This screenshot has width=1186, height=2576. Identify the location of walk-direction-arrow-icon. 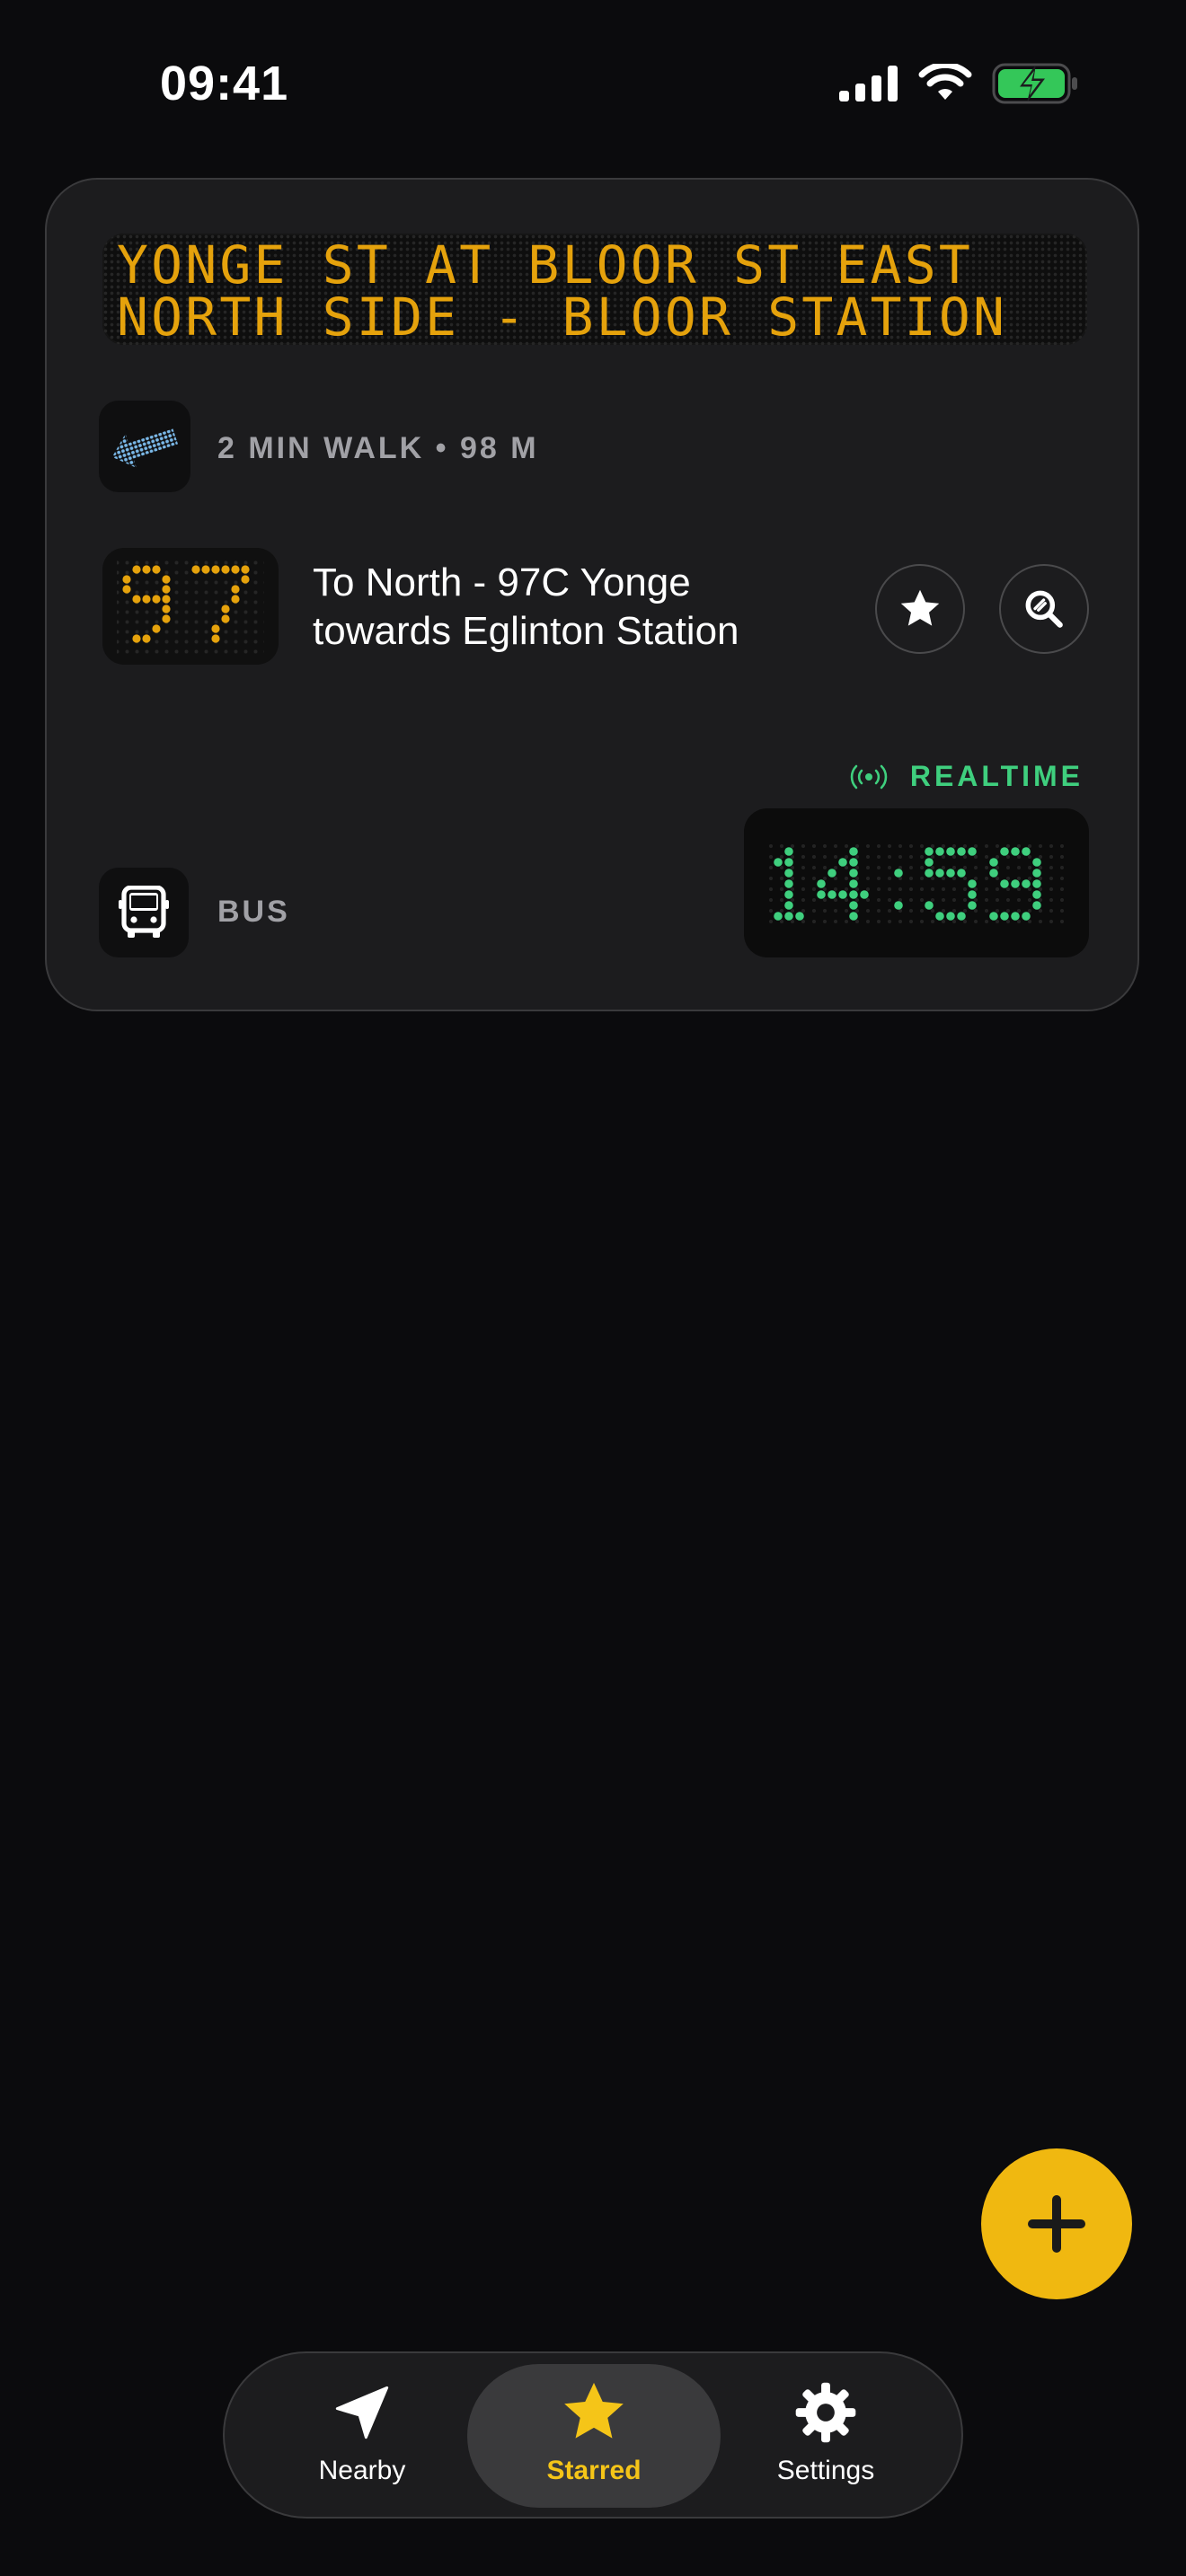
(145, 448).